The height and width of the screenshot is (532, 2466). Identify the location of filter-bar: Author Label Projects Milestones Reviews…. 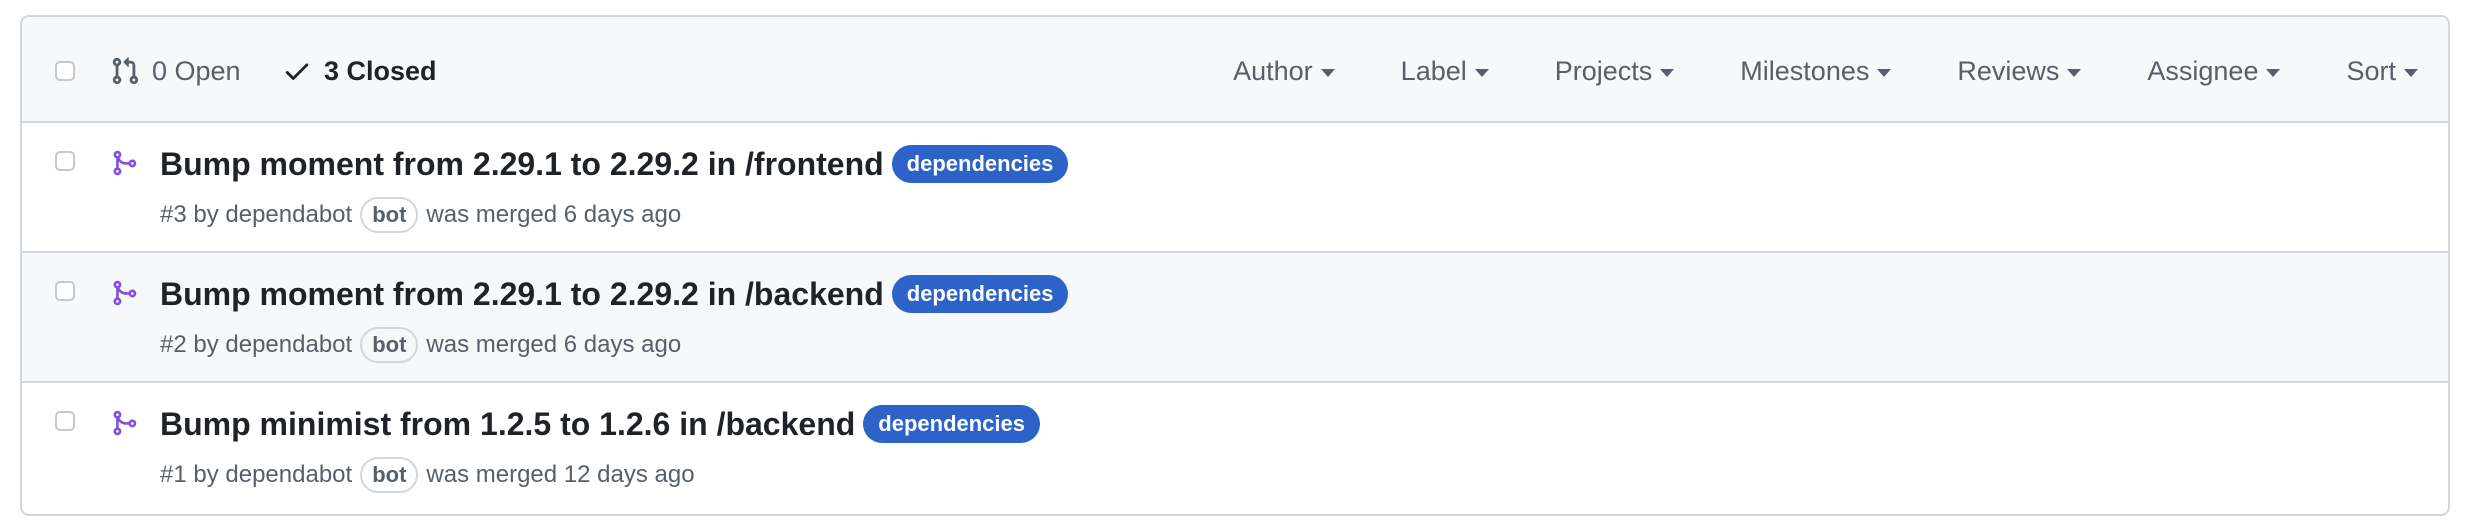
(1825, 71).